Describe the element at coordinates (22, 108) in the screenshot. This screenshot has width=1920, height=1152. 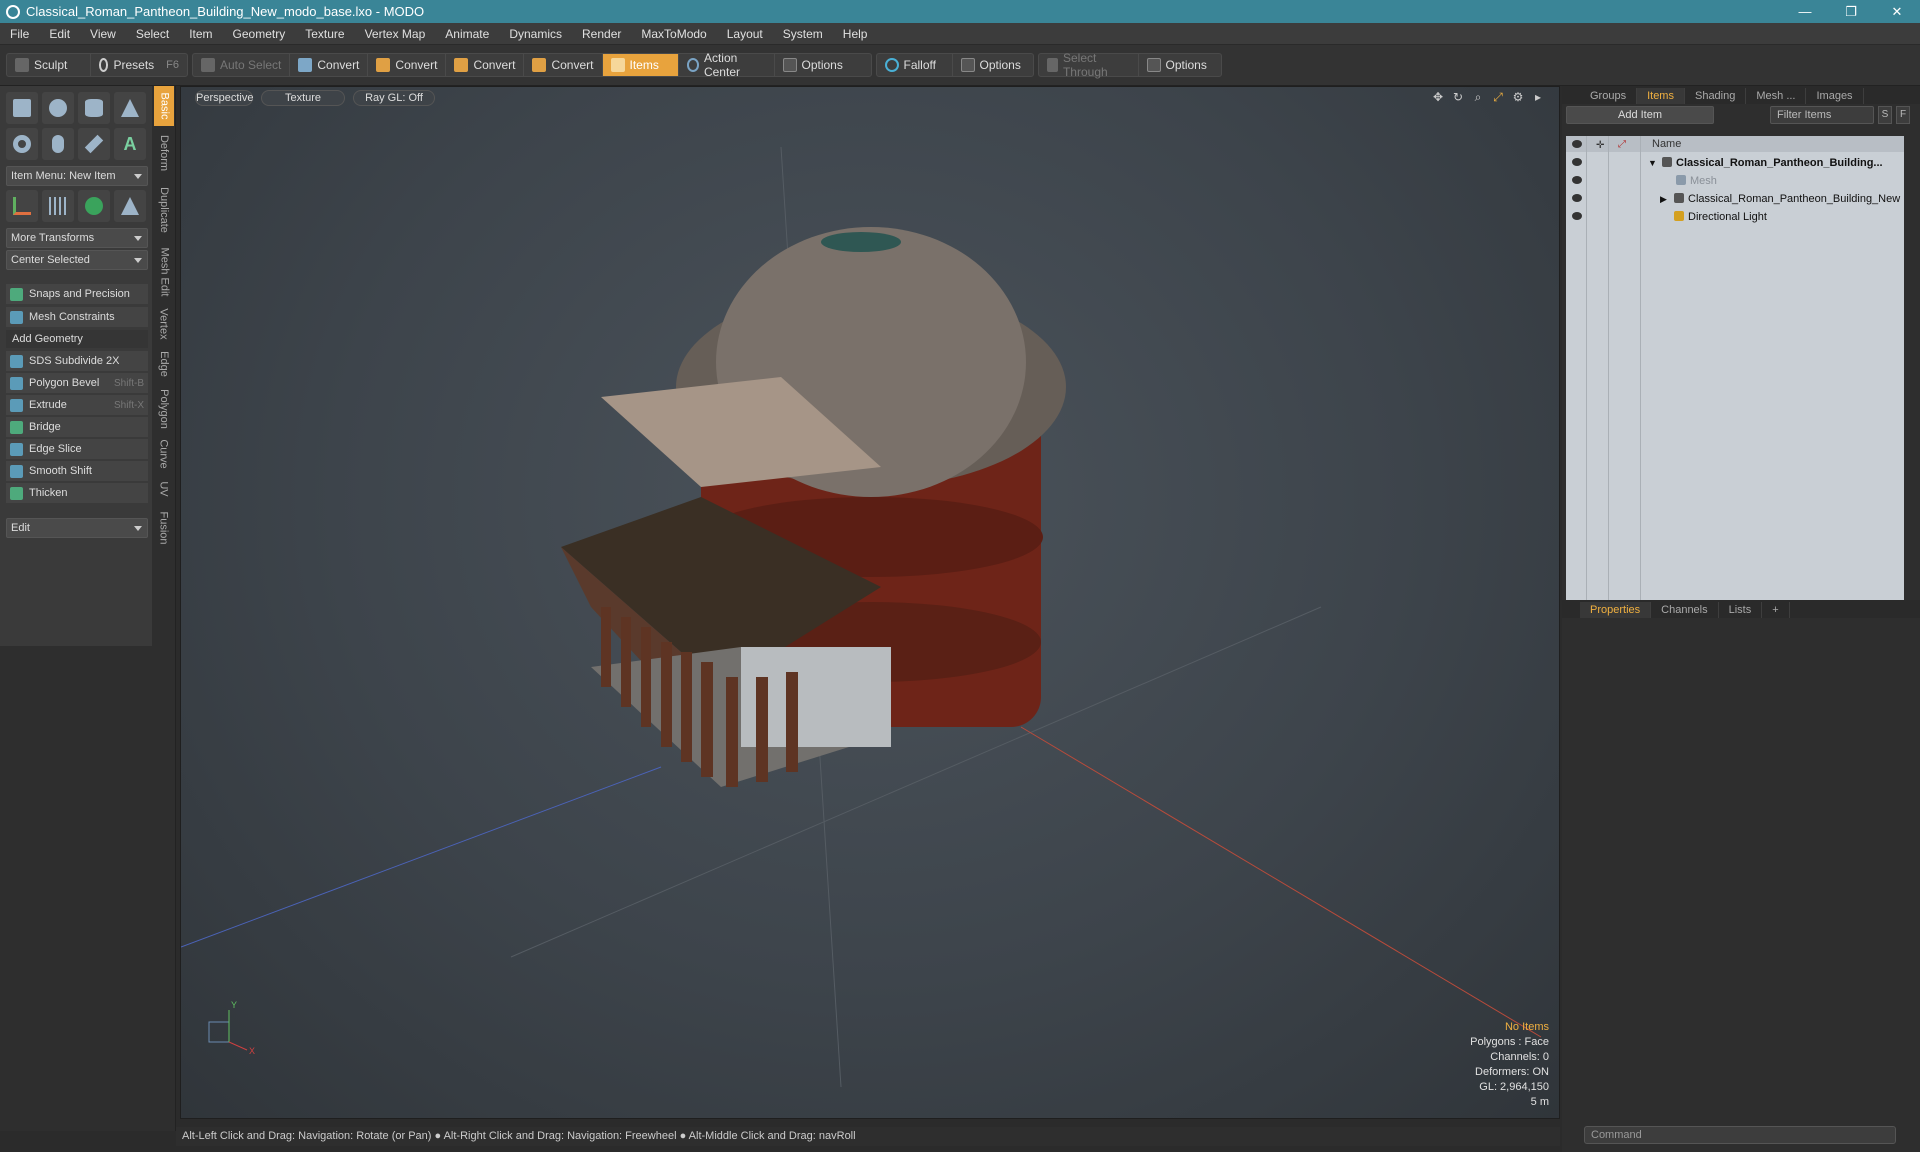
I see `cube-tool` at that location.